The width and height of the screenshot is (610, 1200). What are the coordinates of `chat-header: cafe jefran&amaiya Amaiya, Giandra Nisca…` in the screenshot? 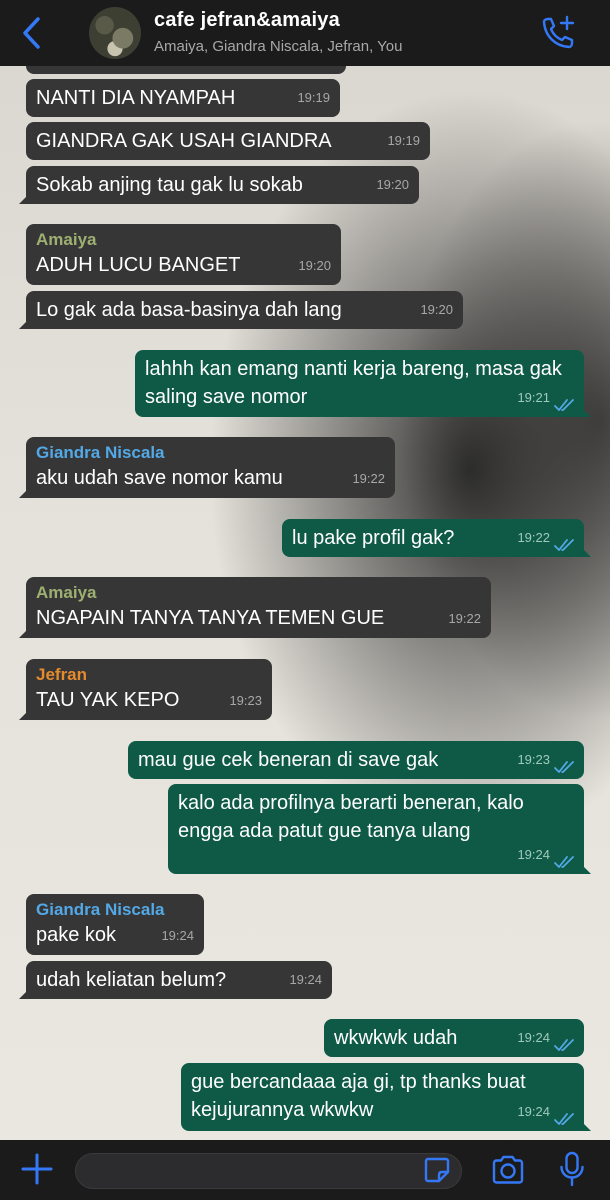 It's located at (305, 33).